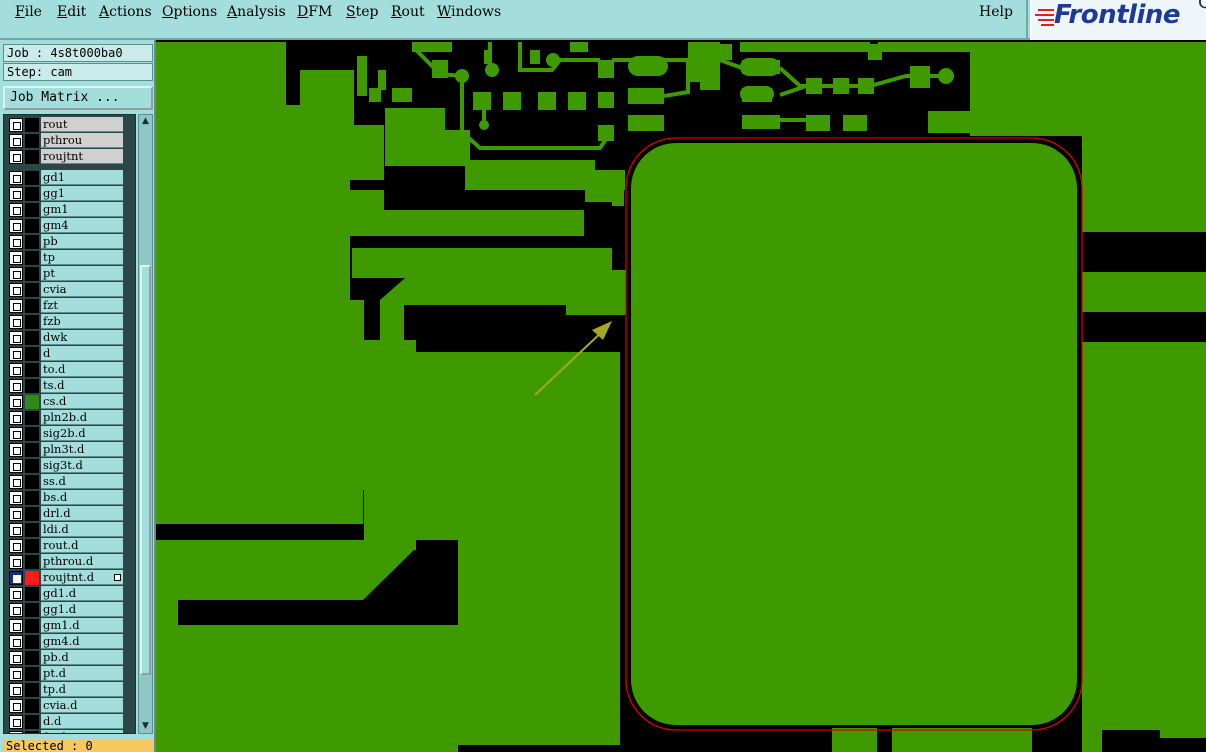 The height and width of the screenshot is (752, 1206). What do you see at coordinates (82, 225) in the screenshot?
I see `layer-name: gm4` at bounding box center [82, 225].